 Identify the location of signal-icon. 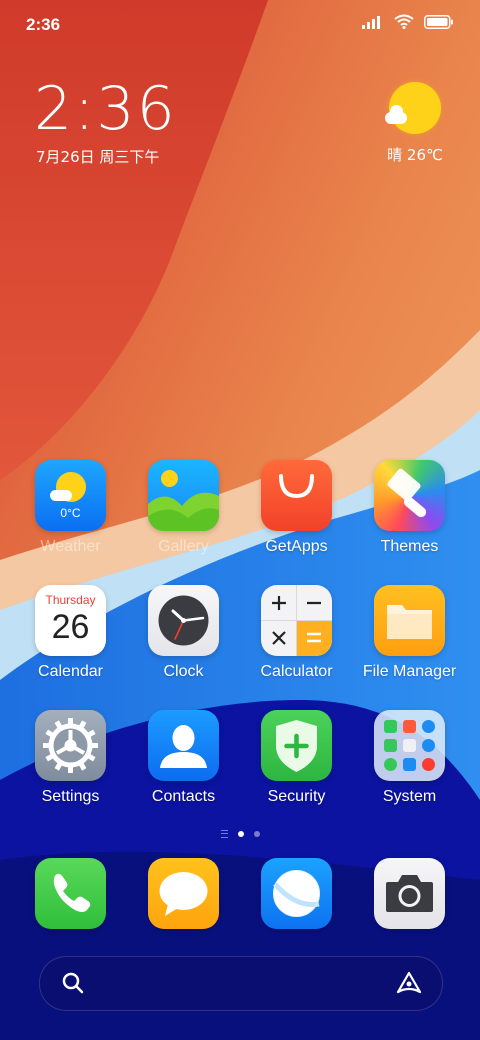
(371, 22).